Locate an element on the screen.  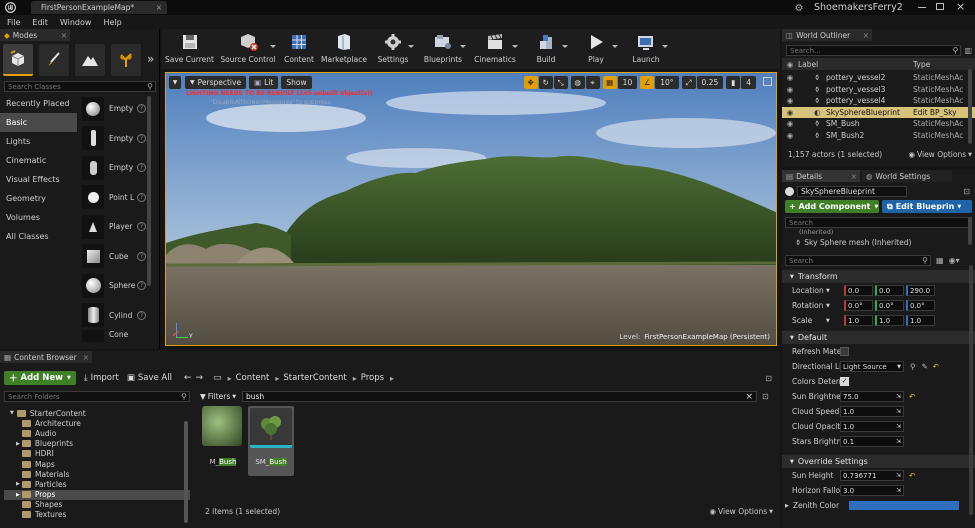
show-button: Show is located at coordinates (296, 82).